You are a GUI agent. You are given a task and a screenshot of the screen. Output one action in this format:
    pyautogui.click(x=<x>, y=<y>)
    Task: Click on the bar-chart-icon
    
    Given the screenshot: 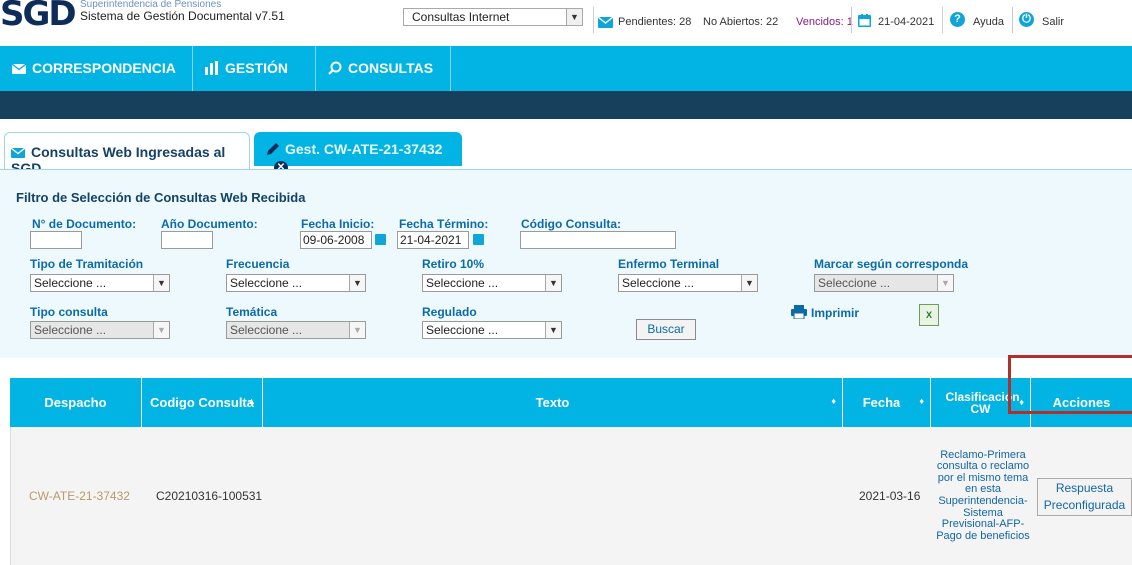 What is the action you would take?
    pyautogui.click(x=211, y=68)
    